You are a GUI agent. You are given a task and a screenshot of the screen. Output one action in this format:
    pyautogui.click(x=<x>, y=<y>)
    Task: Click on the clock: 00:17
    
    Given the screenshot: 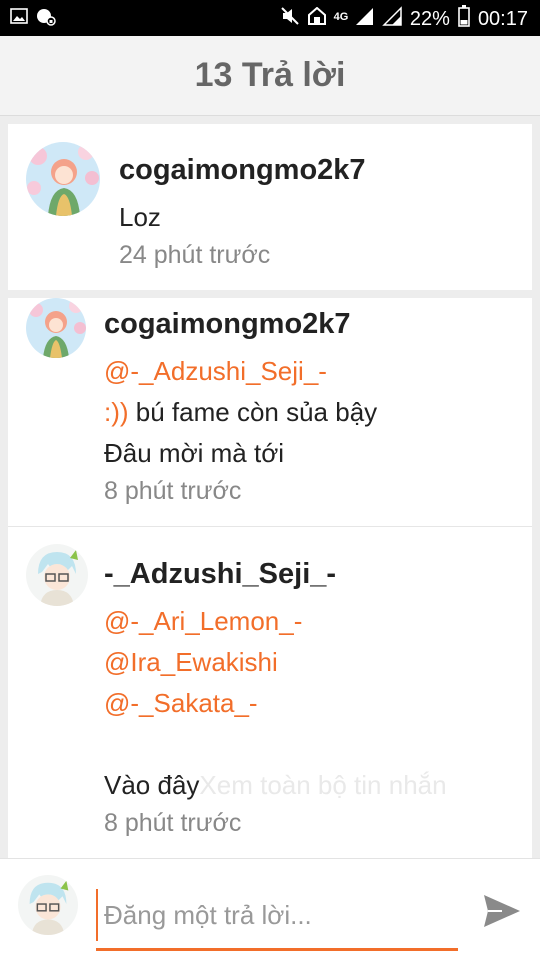 What is the action you would take?
    pyautogui.click(x=502, y=18)
    